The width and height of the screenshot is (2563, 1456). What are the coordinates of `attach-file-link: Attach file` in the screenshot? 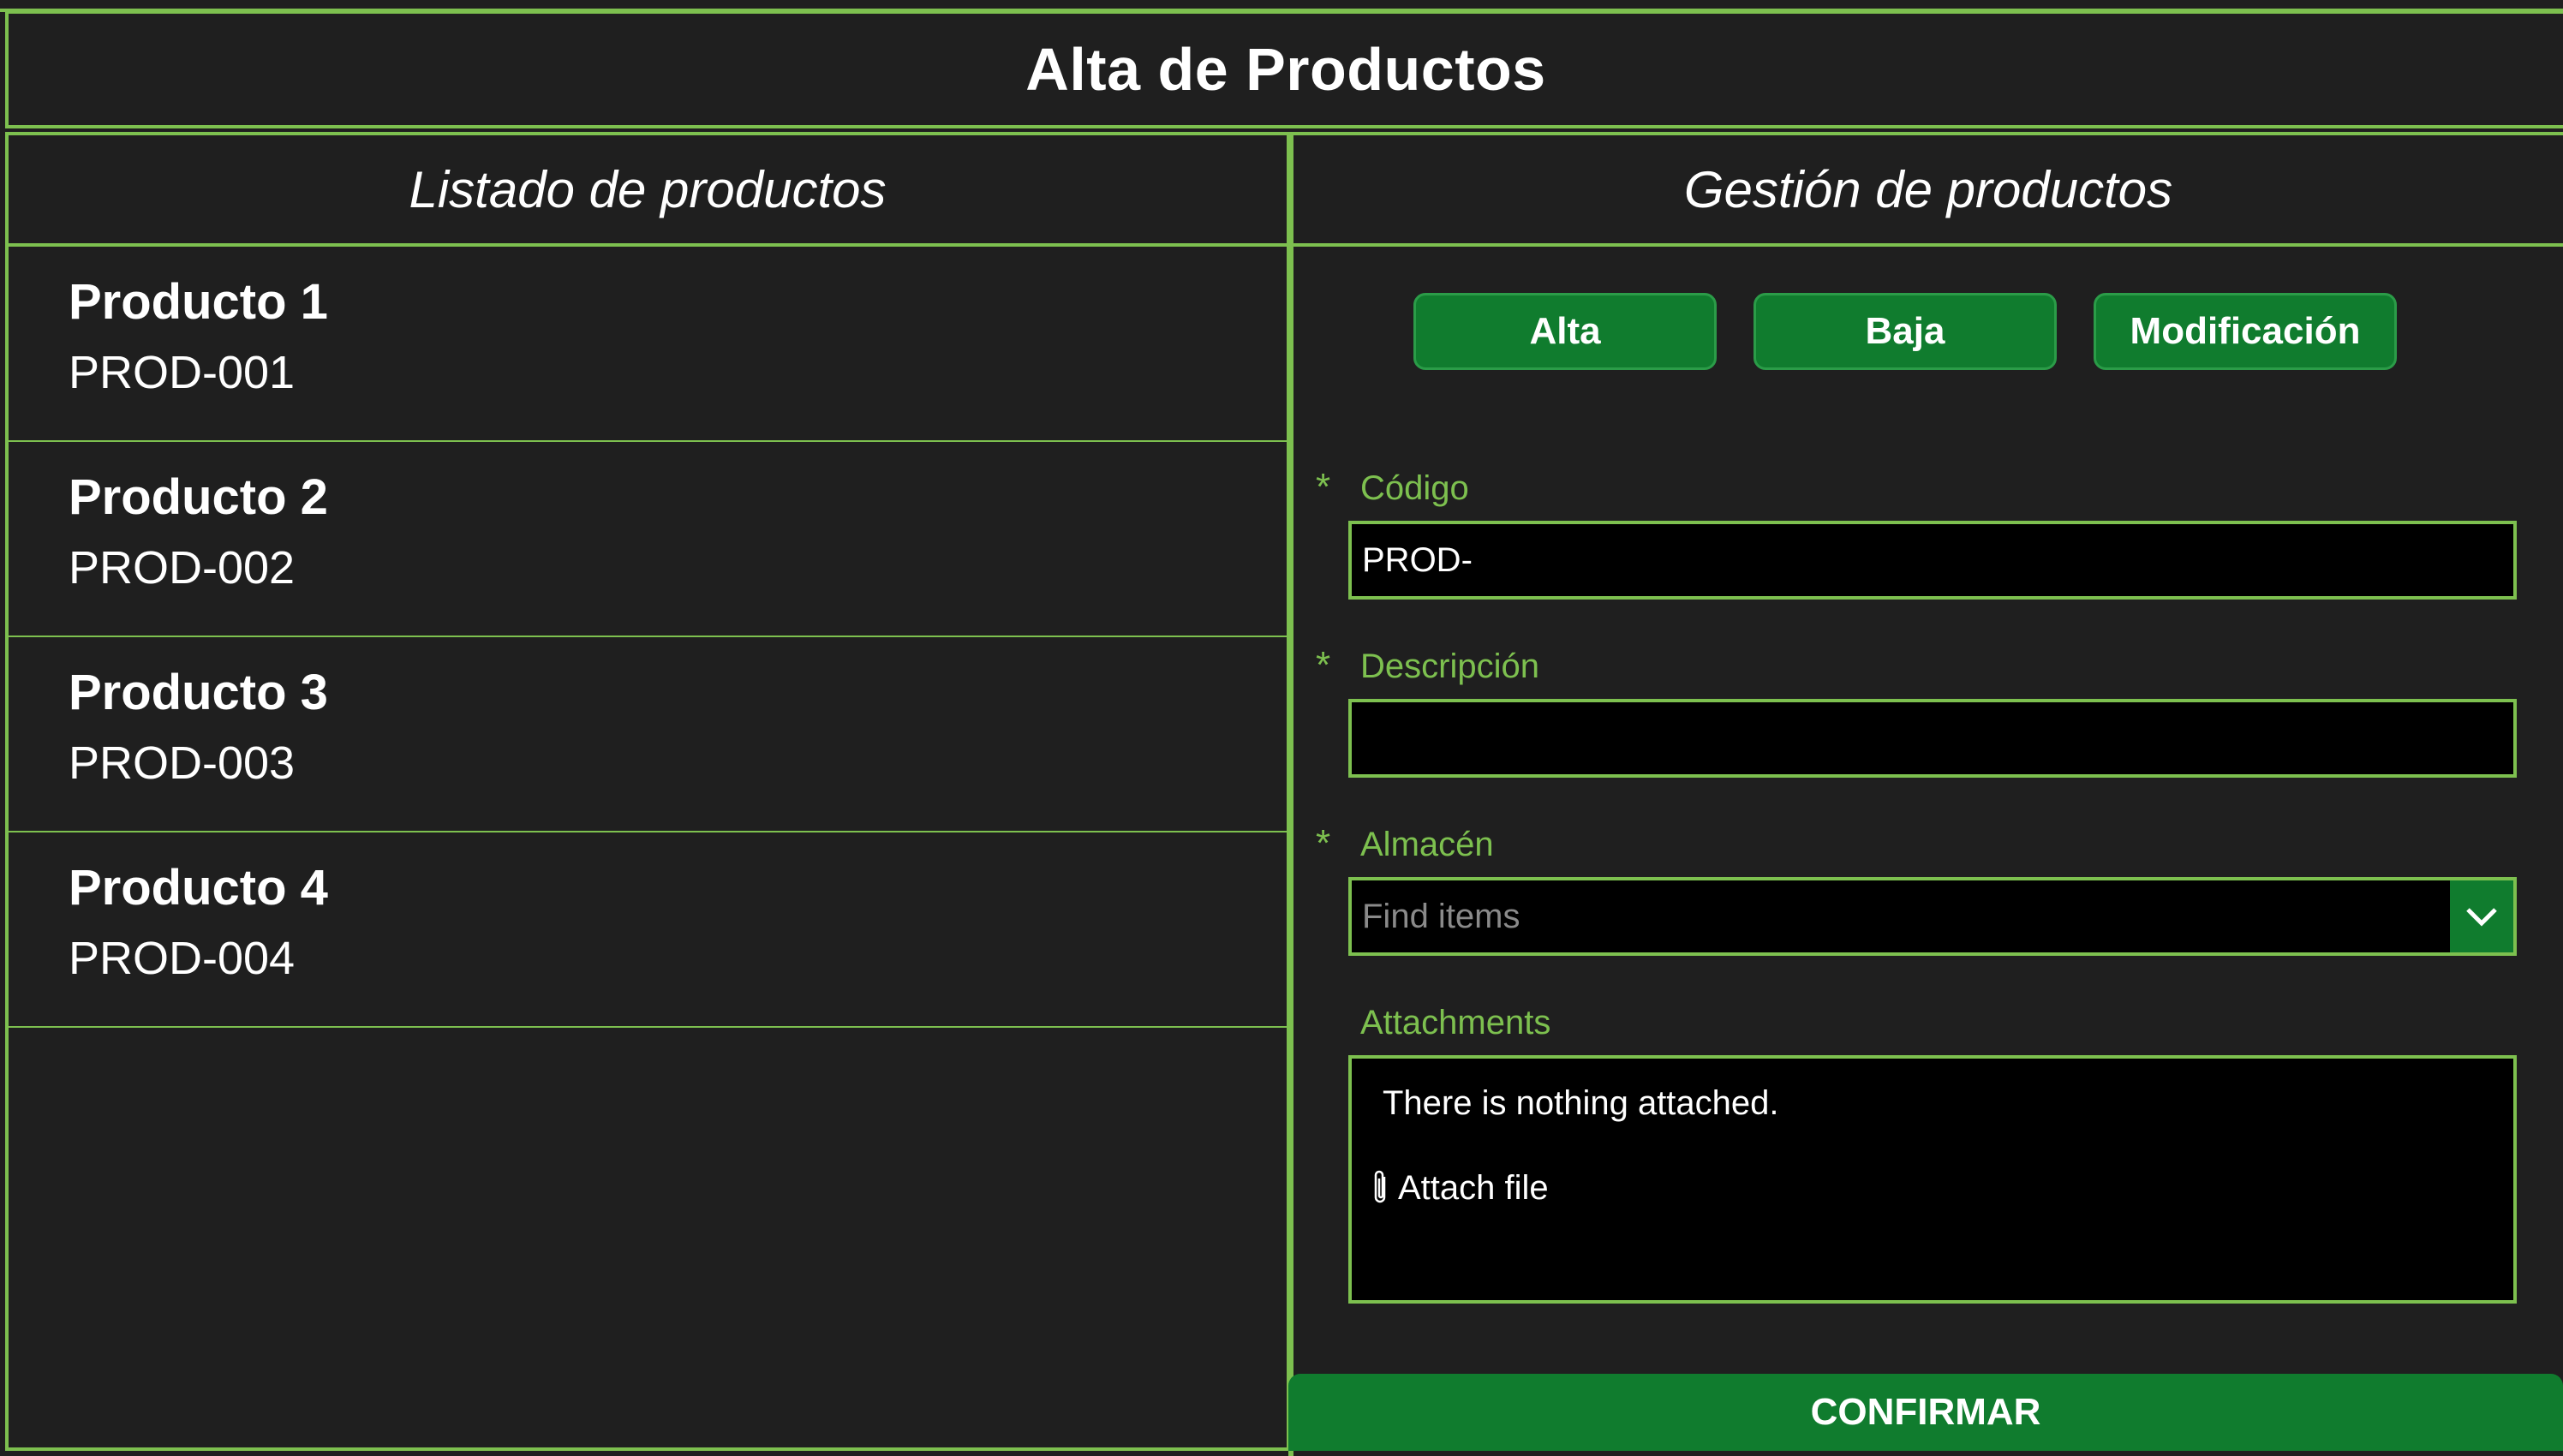 It's located at (1460, 1188).